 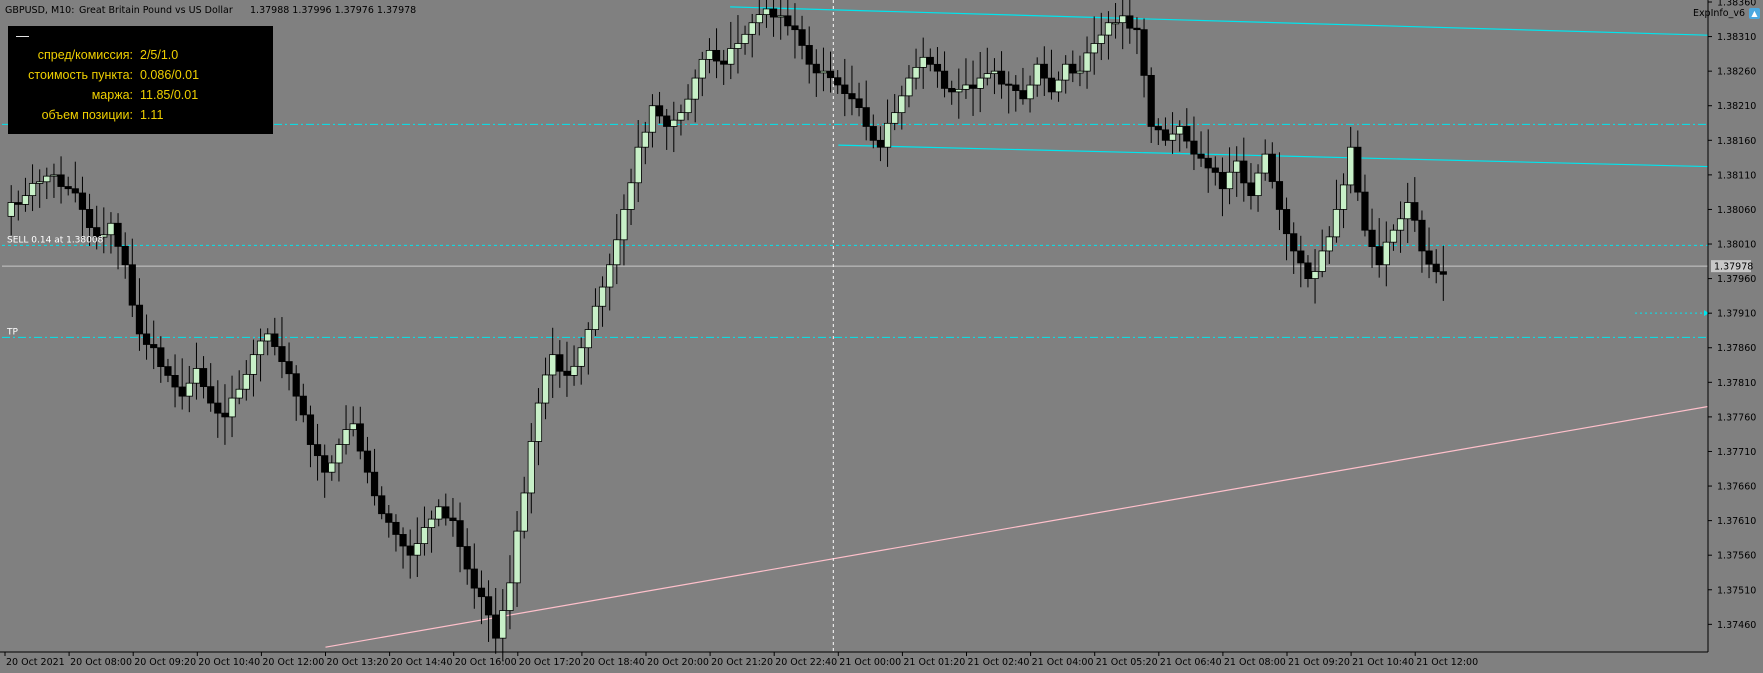 I want to click on info-row: объем позиции: 1.11, so click(x=140, y=117).